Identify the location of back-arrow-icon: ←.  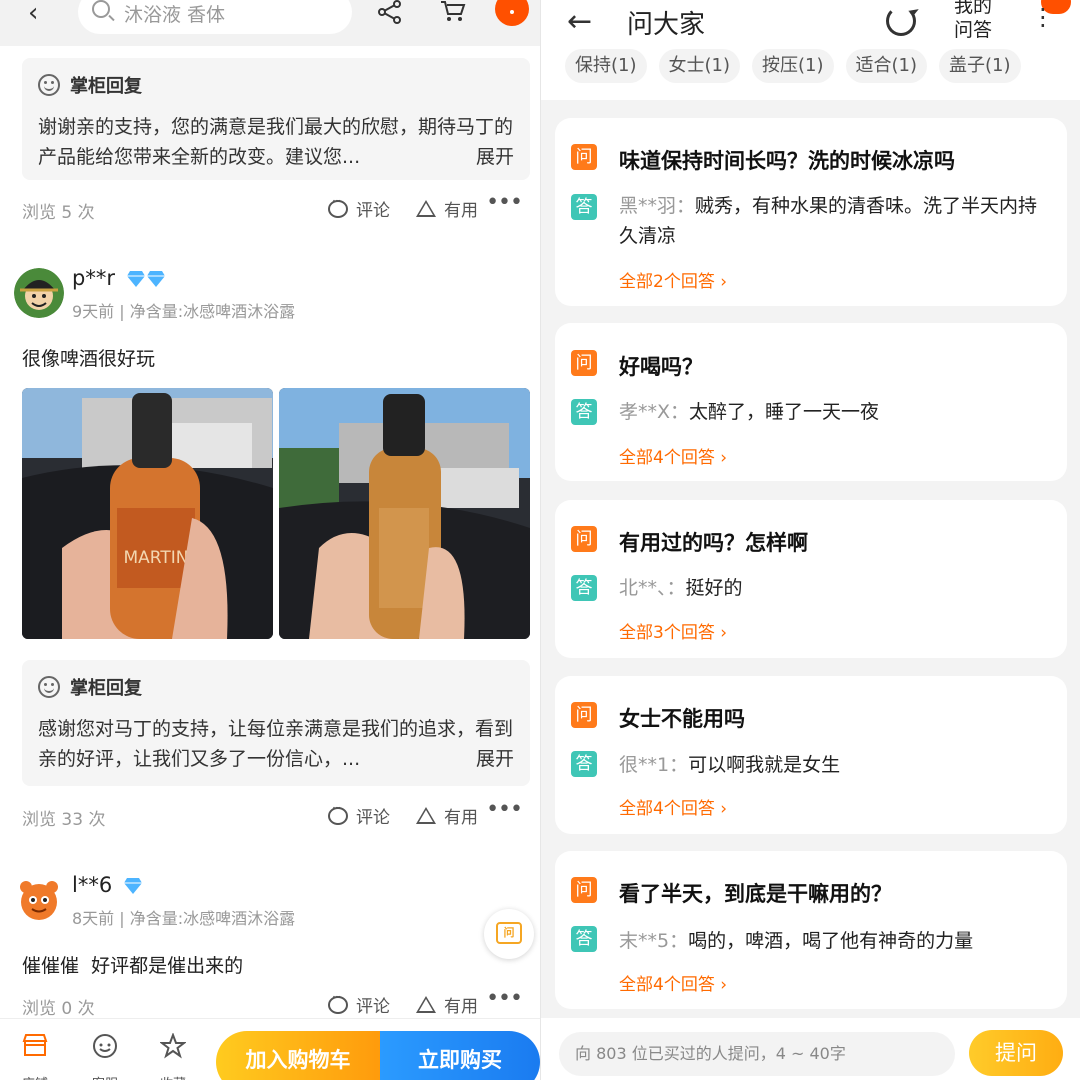
(579, 21).